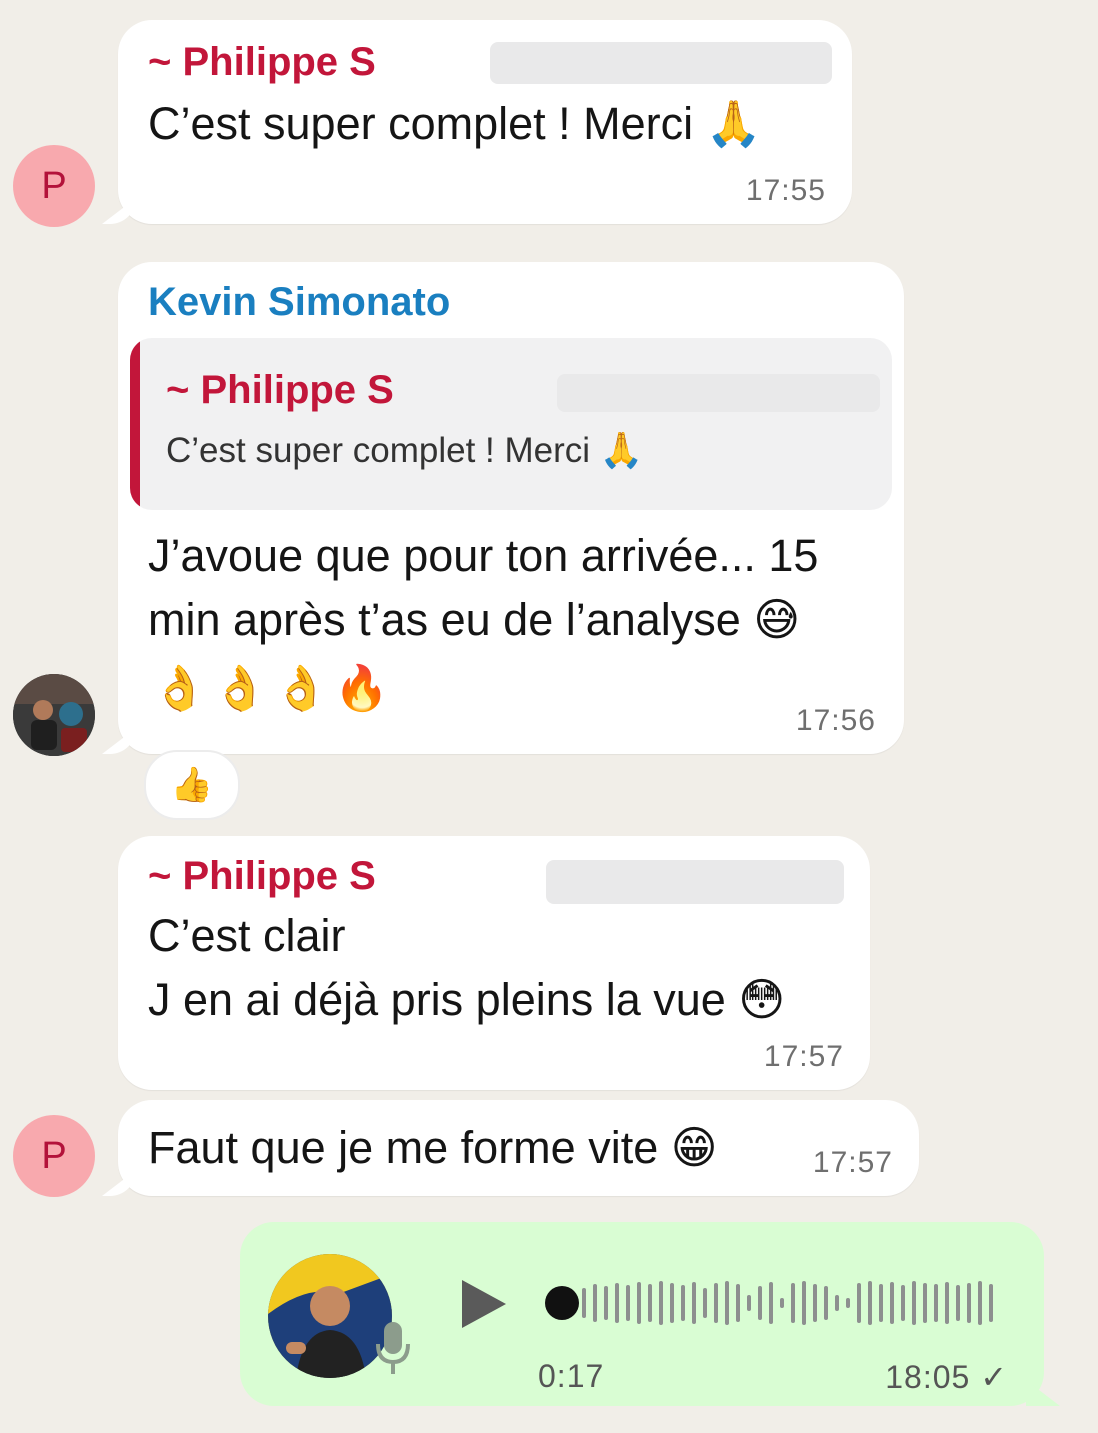 This screenshot has height=1433, width=1098. I want to click on message-line-2: J en ai déjà pris pleins la vue 😳, so click(466, 1000).